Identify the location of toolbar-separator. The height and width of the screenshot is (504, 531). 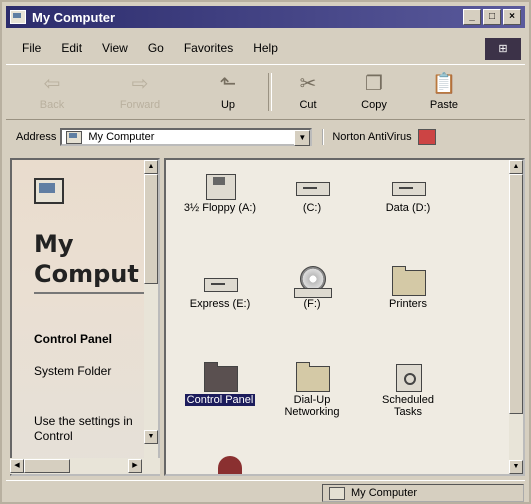
(270, 92).